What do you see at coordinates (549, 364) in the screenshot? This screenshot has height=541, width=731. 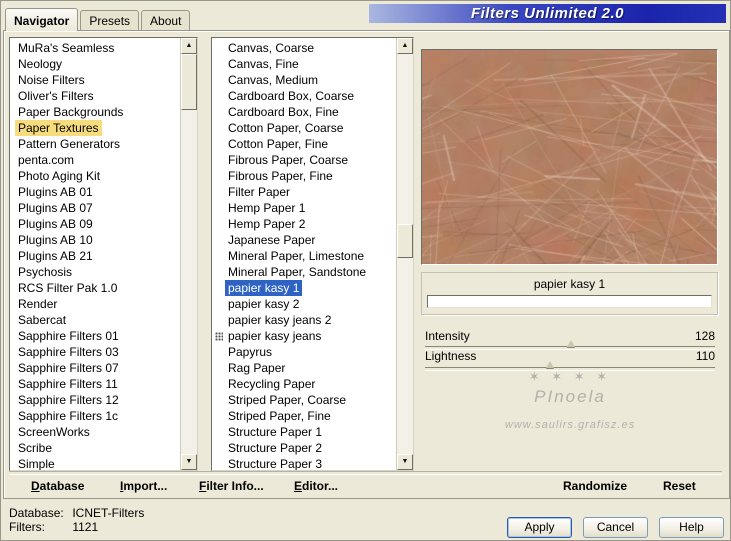 I see `lightness-slider-thumb` at bounding box center [549, 364].